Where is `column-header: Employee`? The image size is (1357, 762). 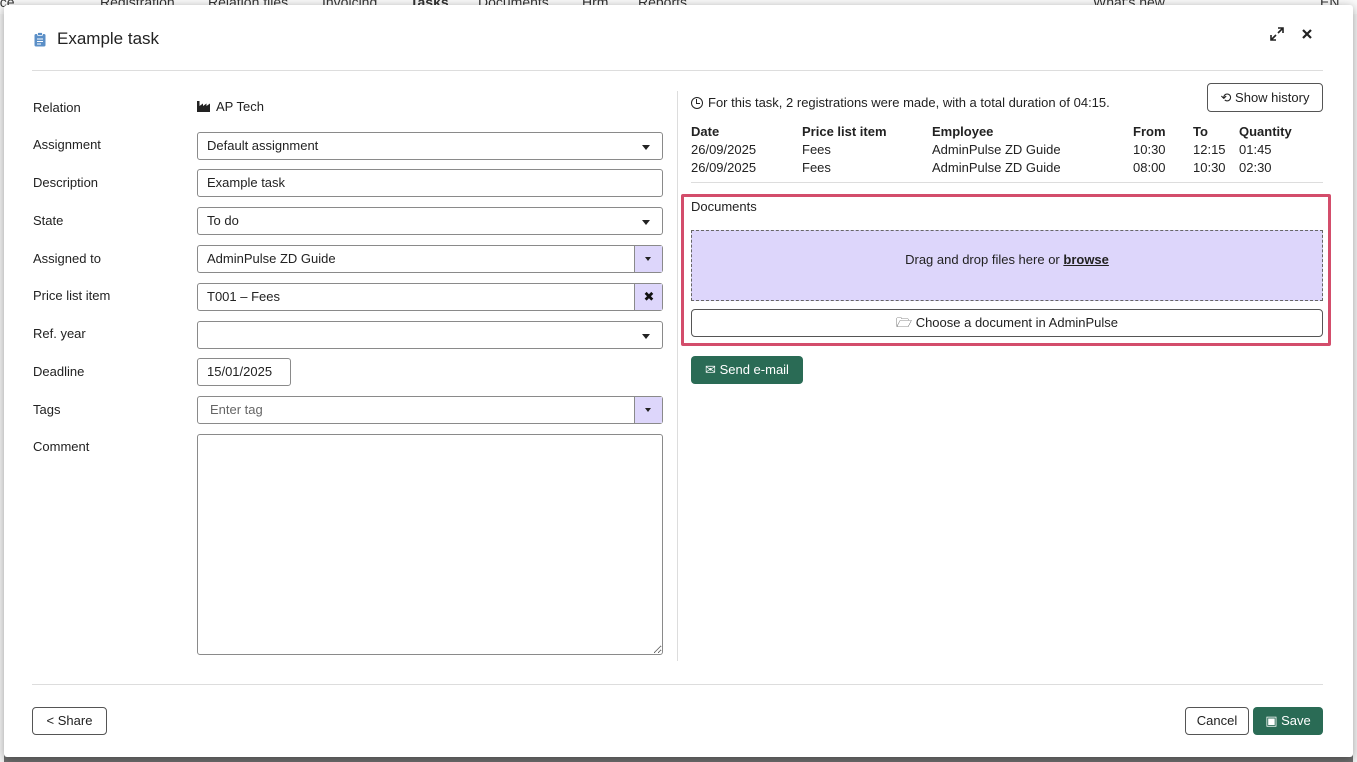 column-header: Employee is located at coordinates (963, 131).